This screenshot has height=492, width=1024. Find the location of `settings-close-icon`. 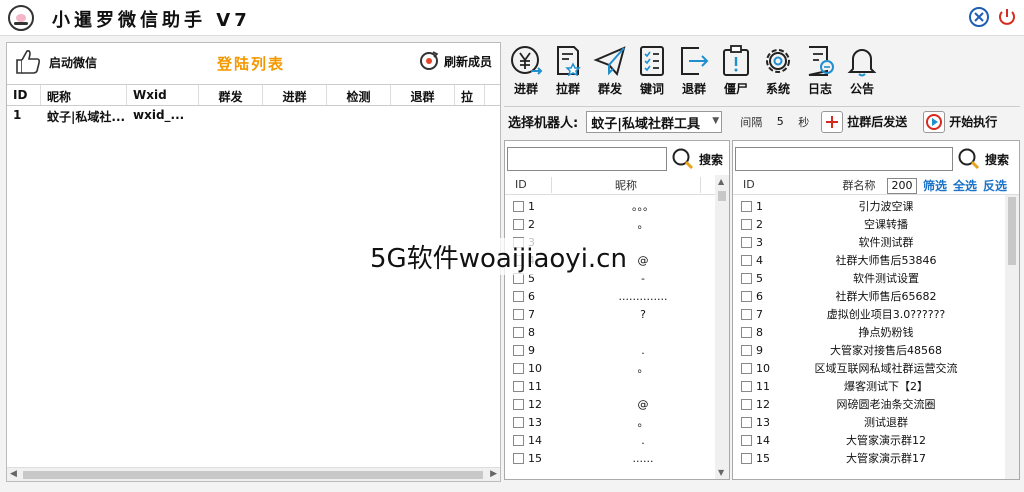

settings-close-icon is located at coordinates (979, 17).